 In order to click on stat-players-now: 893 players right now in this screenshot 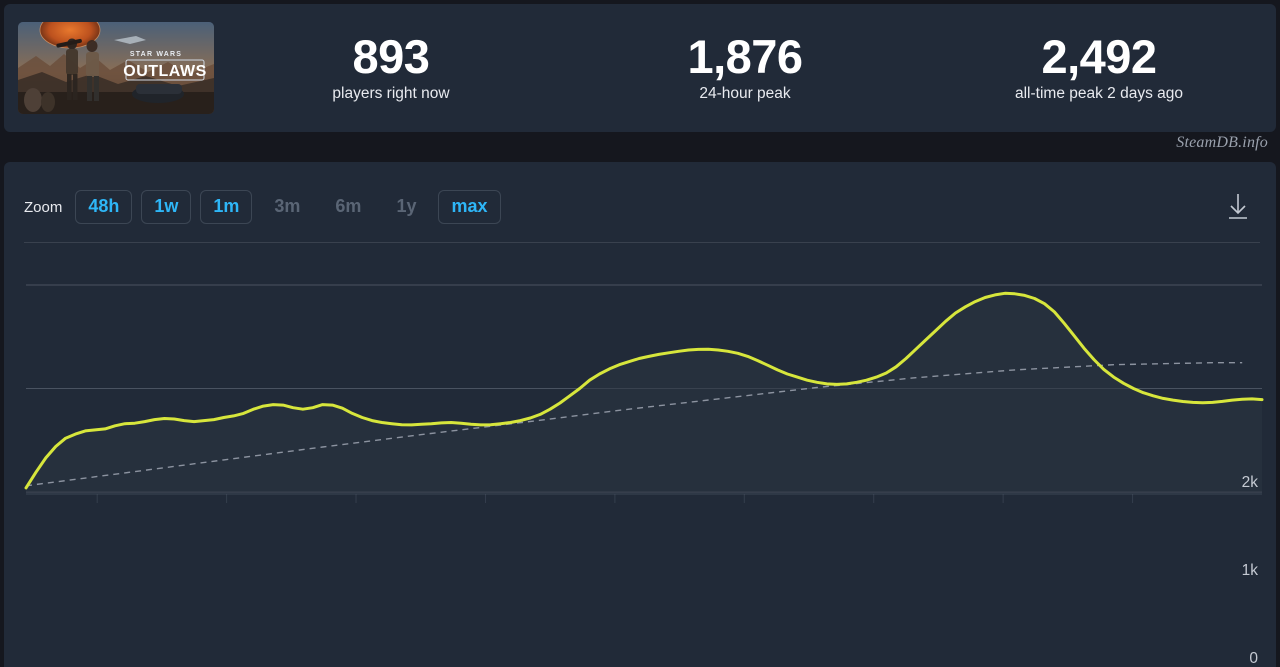, I will do `click(391, 66)`.